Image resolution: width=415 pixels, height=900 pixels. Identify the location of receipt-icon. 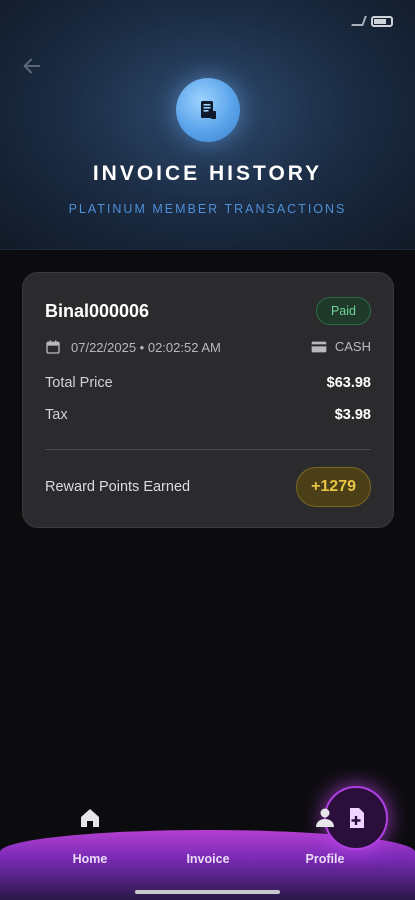
(208, 110).